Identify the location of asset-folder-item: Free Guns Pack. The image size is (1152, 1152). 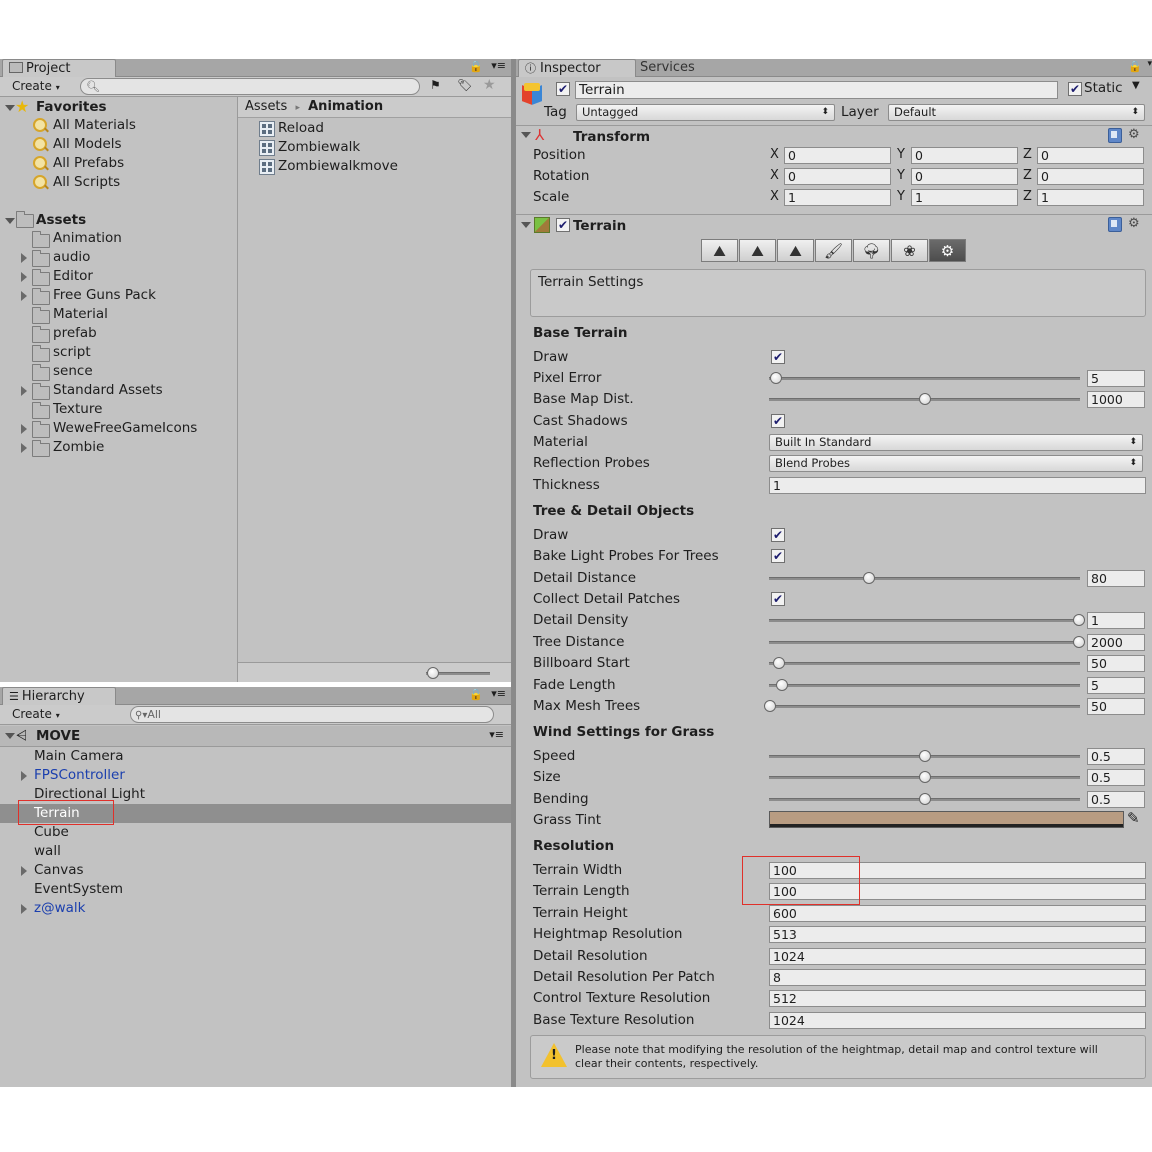
(104, 295).